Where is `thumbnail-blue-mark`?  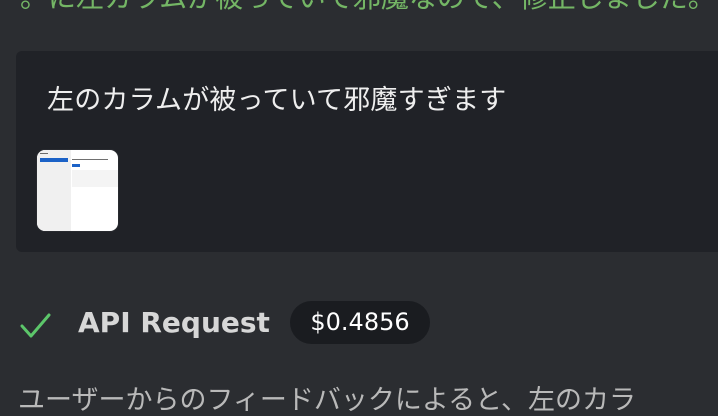
thumbnail-blue-mark is located at coordinates (76, 165).